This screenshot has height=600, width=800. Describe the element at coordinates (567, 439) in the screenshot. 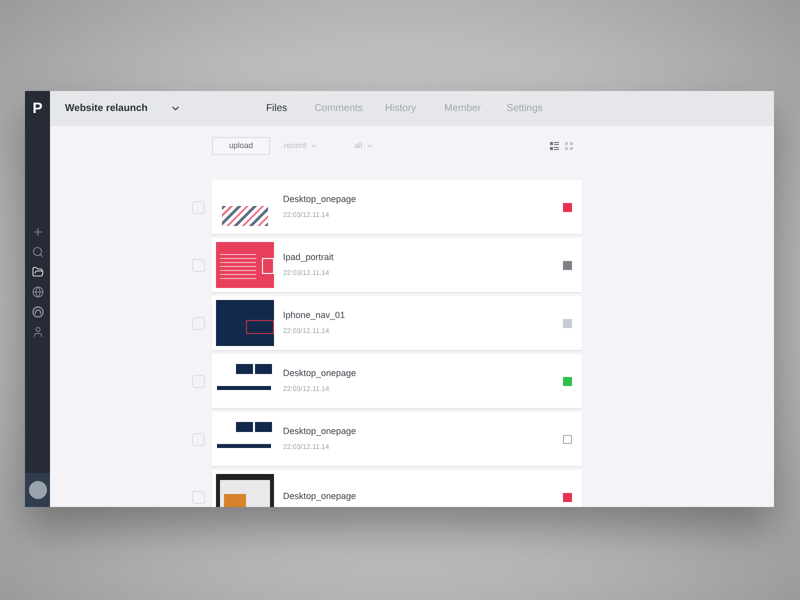

I see `status-square` at that location.